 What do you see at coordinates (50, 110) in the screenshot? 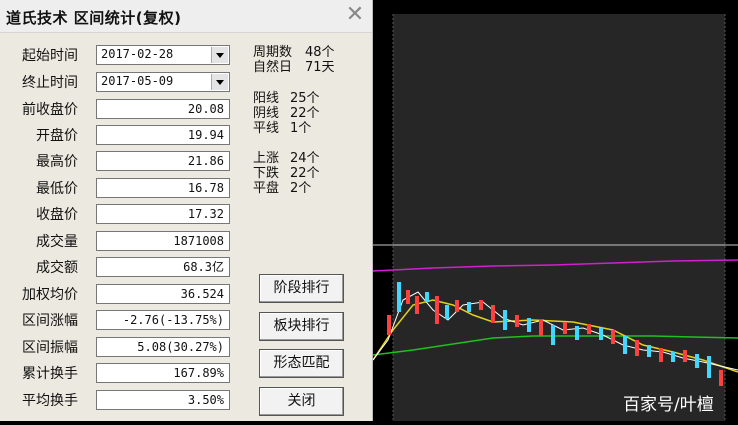
I see `field-label: 前收盘价` at bounding box center [50, 110].